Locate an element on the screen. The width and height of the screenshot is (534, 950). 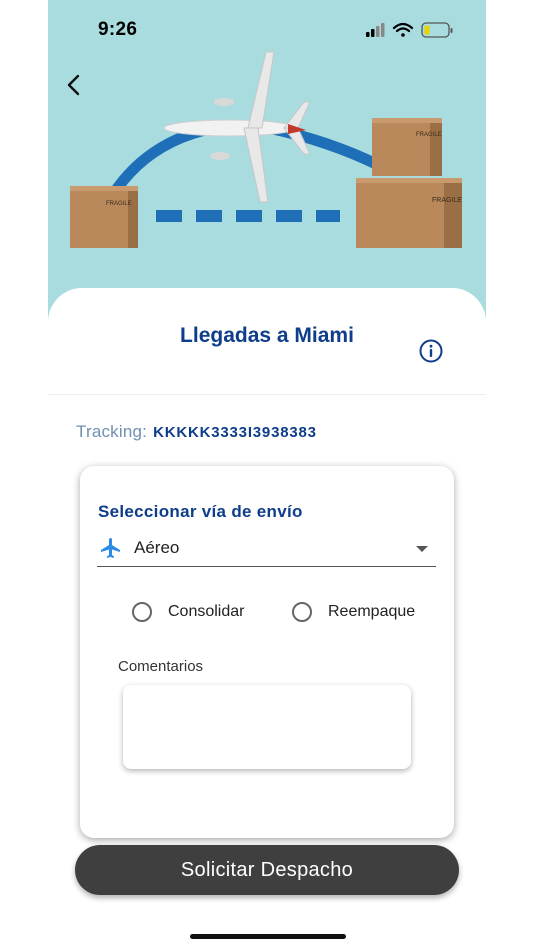
info-icon is located at coordinates (431, 351).